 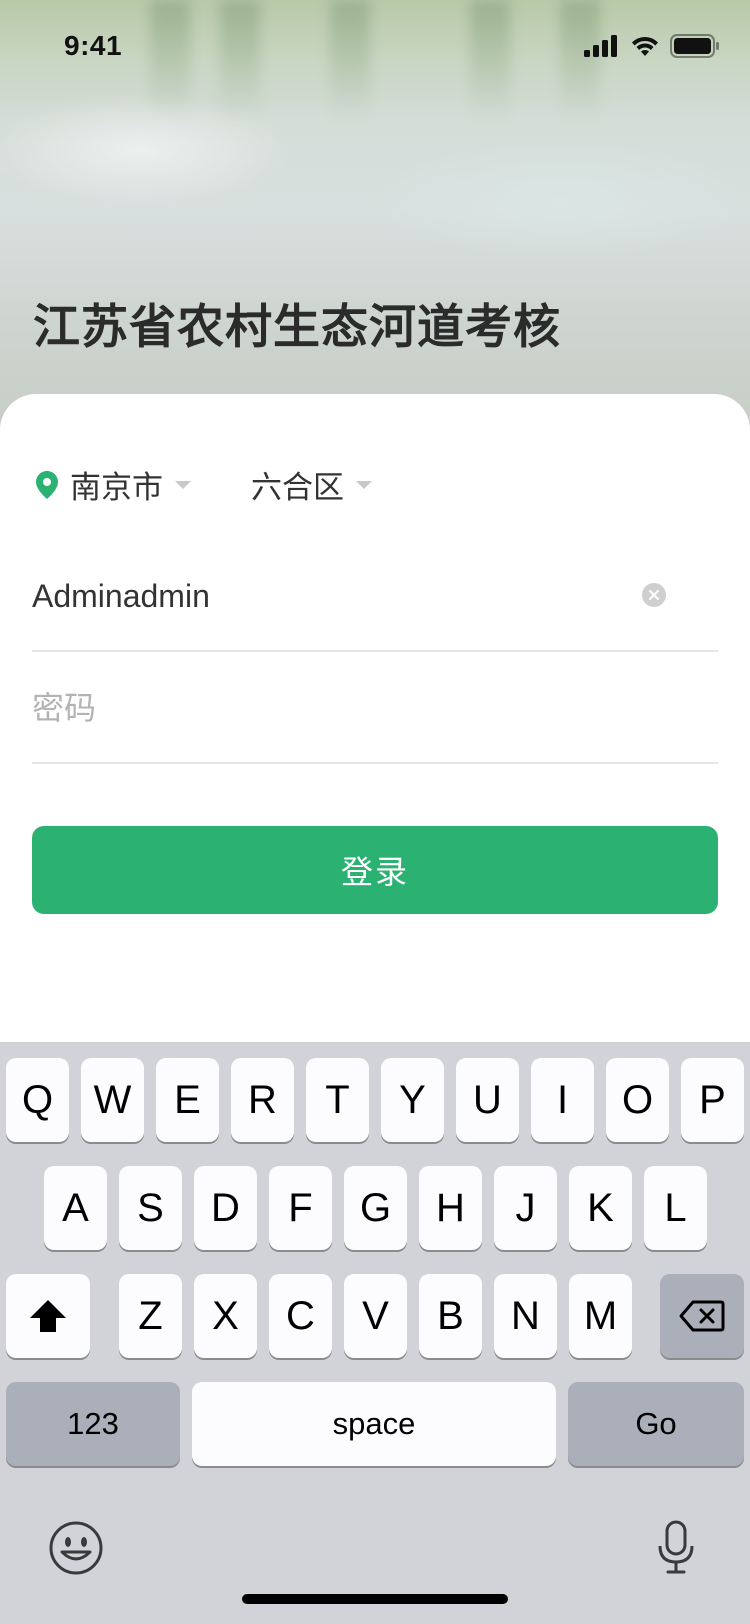 I want to click on space-key: space, so click(x=374, y=1424).